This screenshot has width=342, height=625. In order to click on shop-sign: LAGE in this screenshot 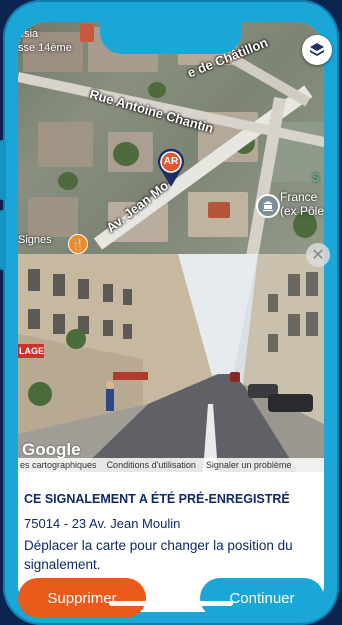, I will do `click(32, 351)`.